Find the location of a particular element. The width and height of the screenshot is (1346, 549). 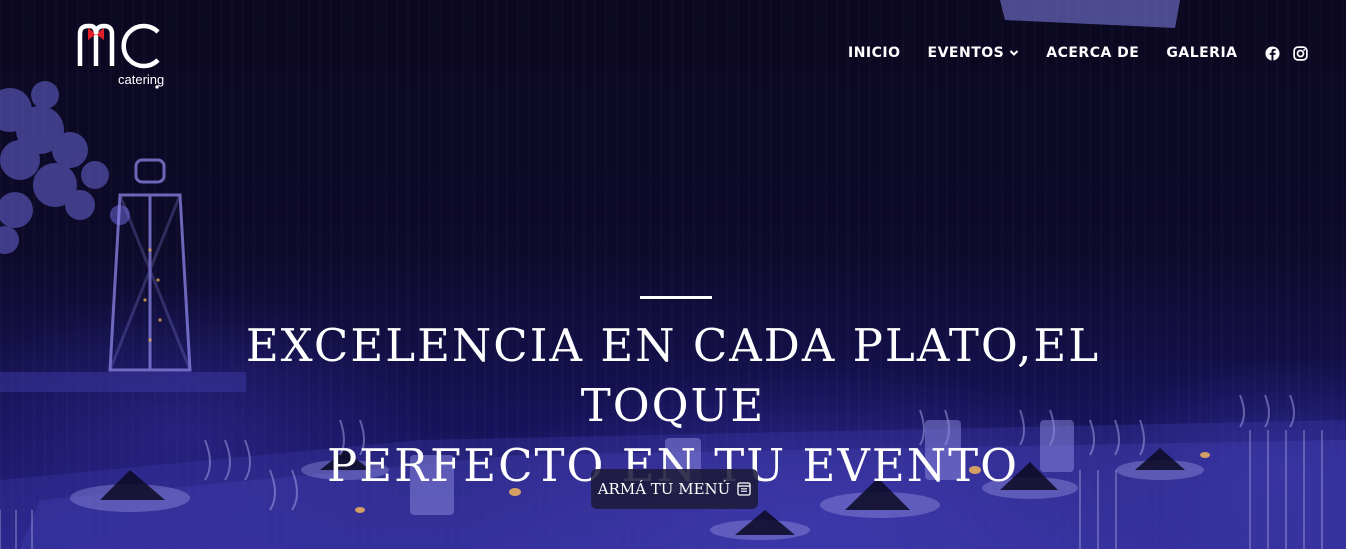

heading-divider is located at coordinates (676, 297).